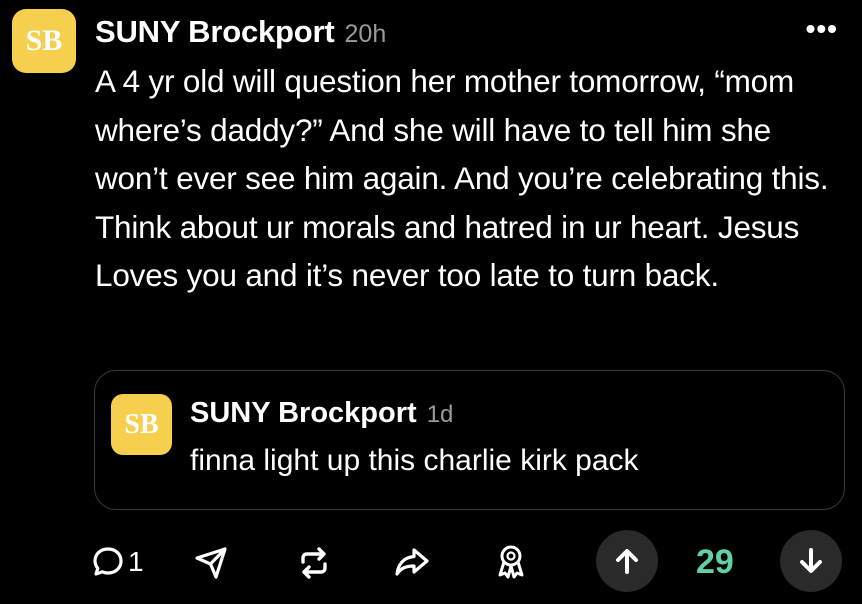 The height and width of the screenshot is (604, 862). I want to click on more-options-button: •••, so click(822, 29).